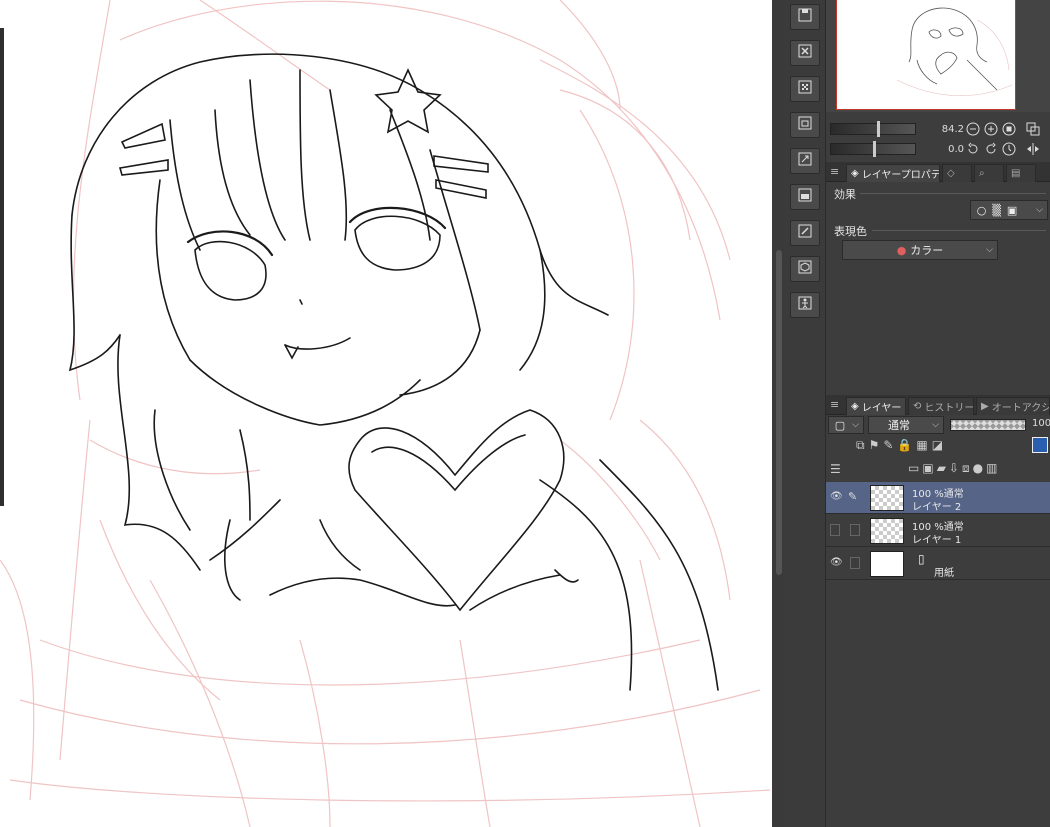 This screenshot has height=827, width=1050. What do you see at coordinates (845, 194) in the screenshot?
I see `effect-label: 効果` at bounding box center [845, 194].